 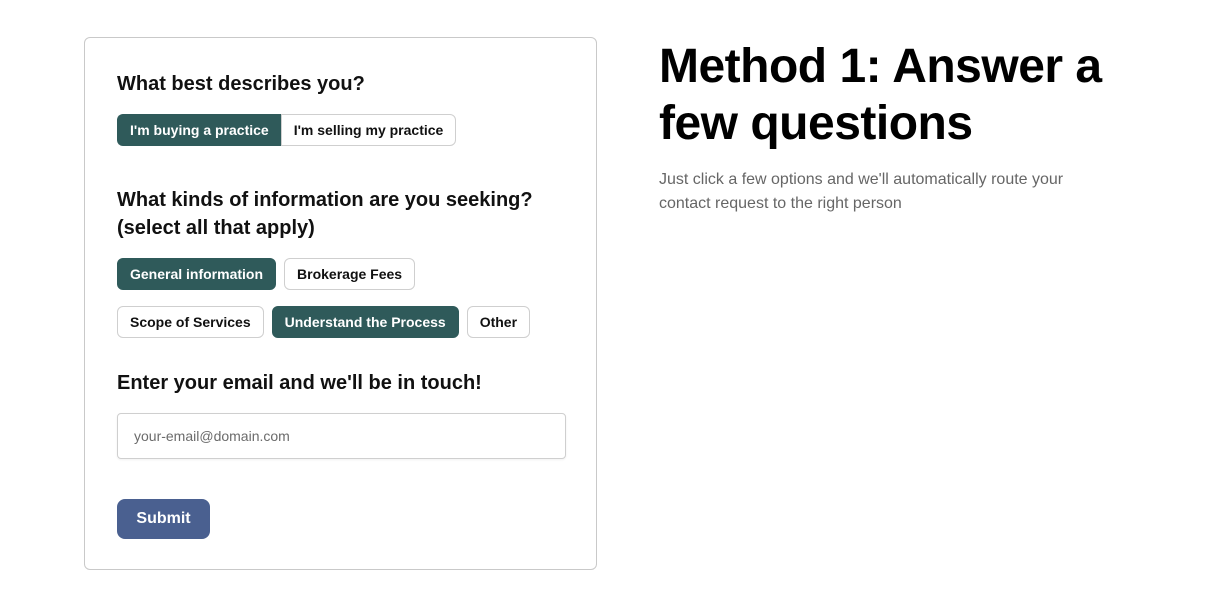 I want to click on brokerage-fees-option: Brokerage Fees, so click(x=350, y=274).